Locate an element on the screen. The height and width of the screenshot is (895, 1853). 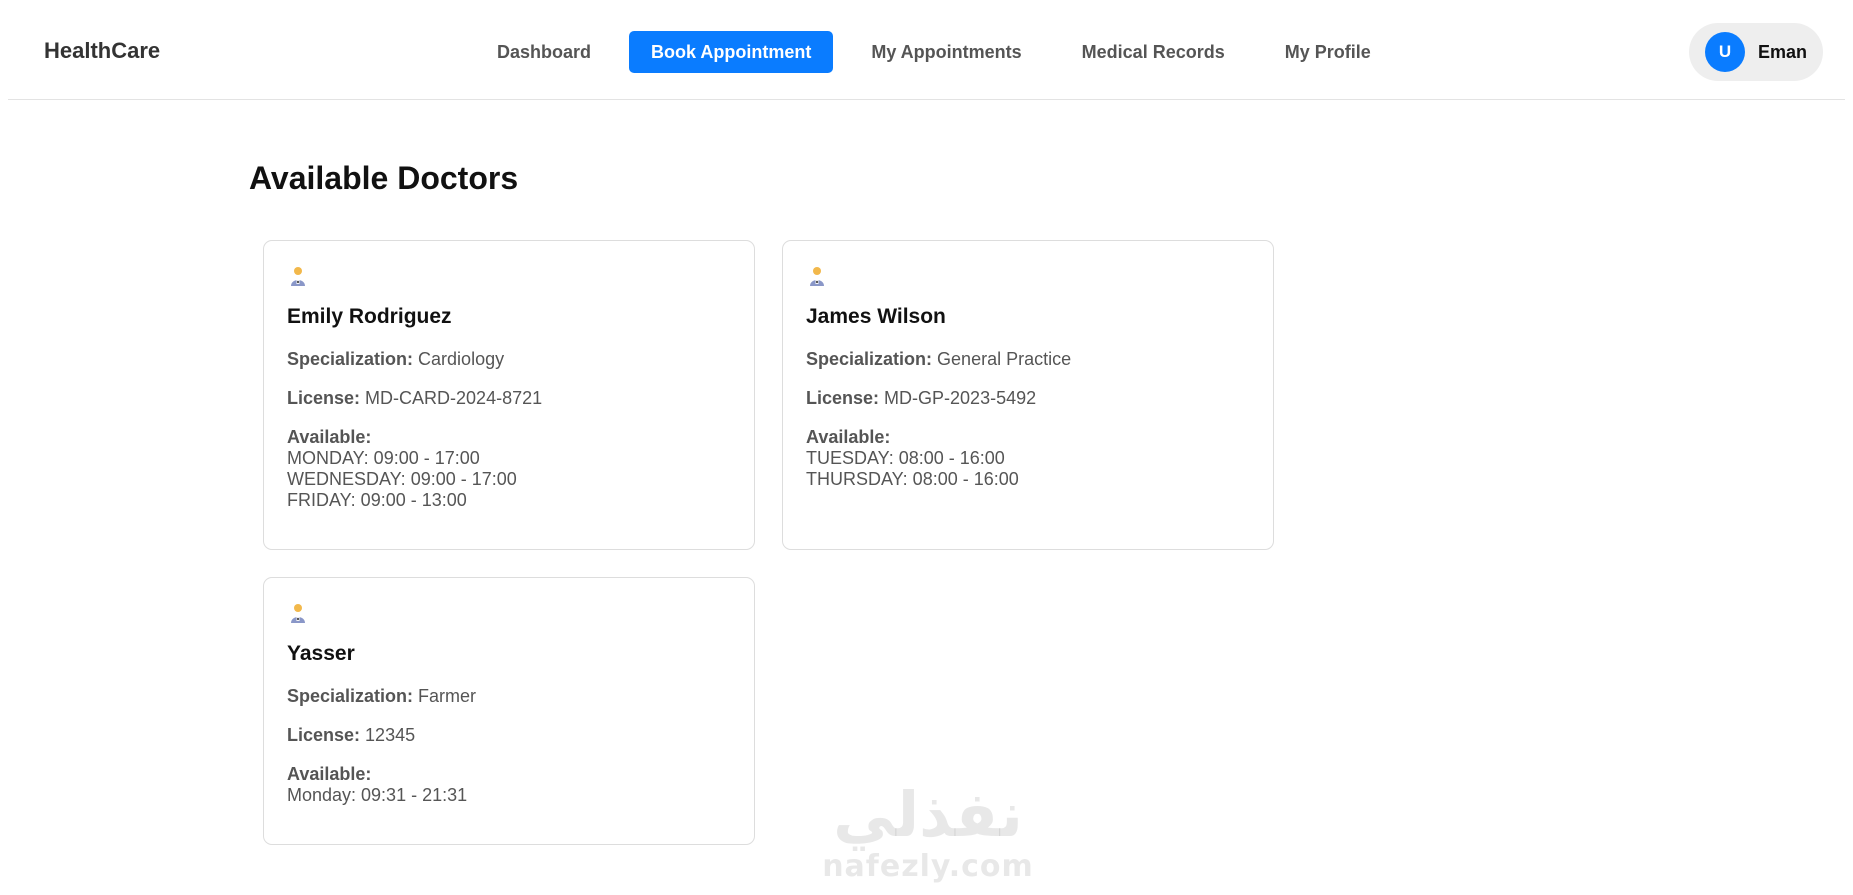
brand-logo: HealthCare is located at coordinates (102, 51).